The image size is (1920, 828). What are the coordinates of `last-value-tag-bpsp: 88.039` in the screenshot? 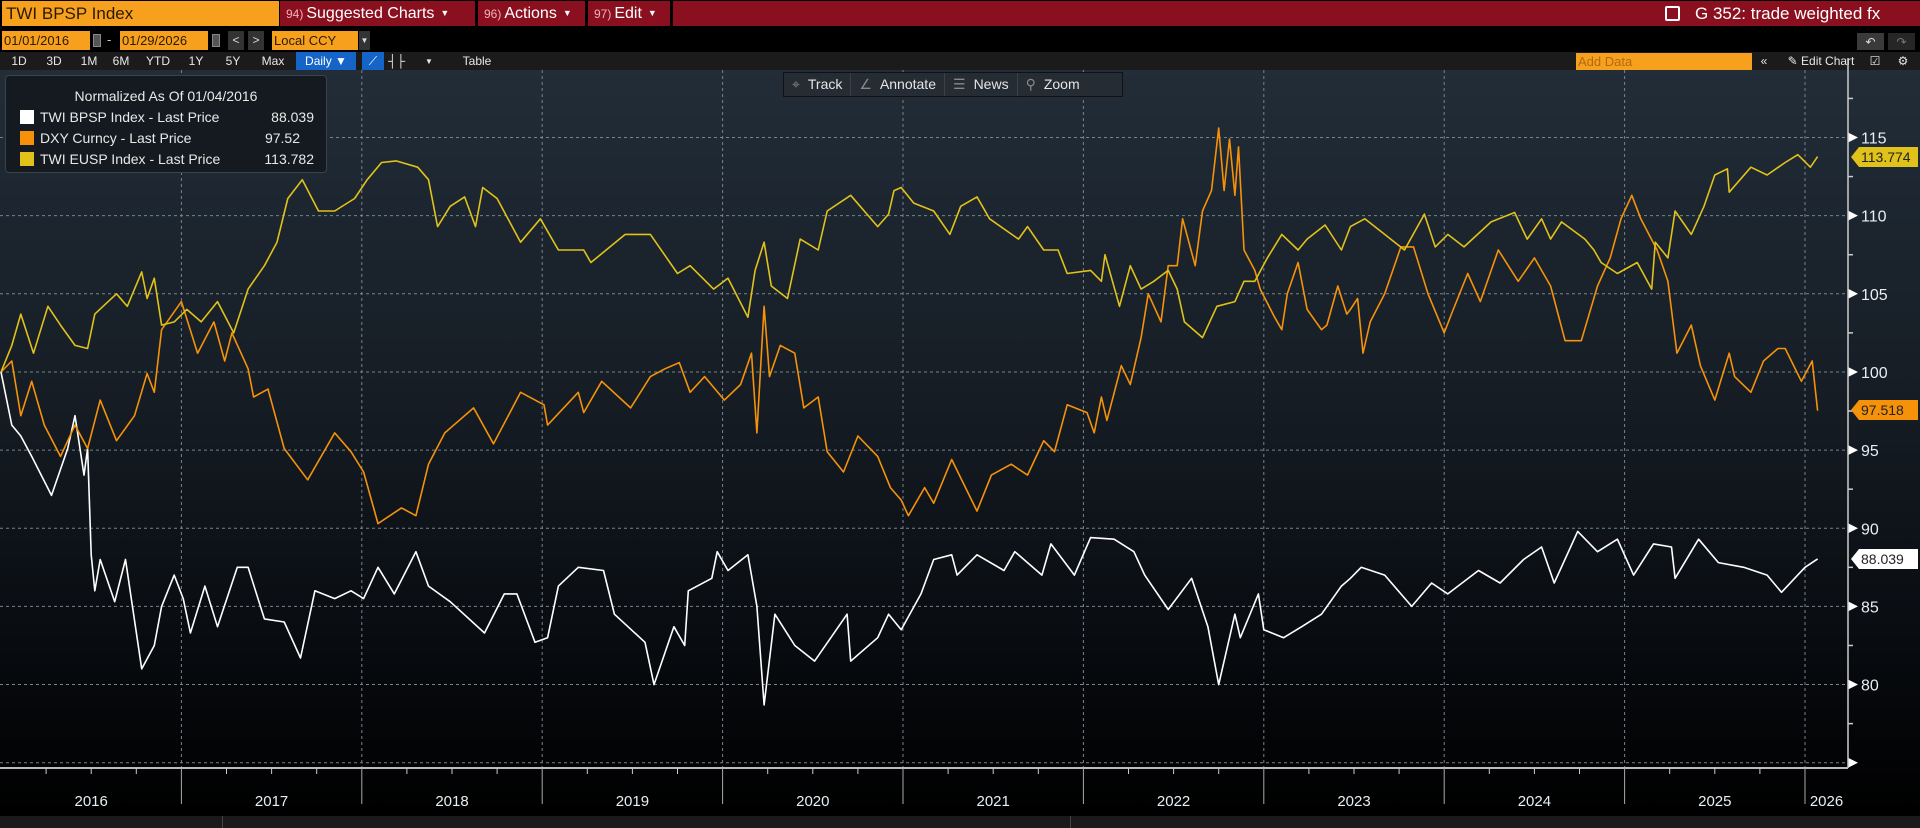 It's located at (1884, 559).